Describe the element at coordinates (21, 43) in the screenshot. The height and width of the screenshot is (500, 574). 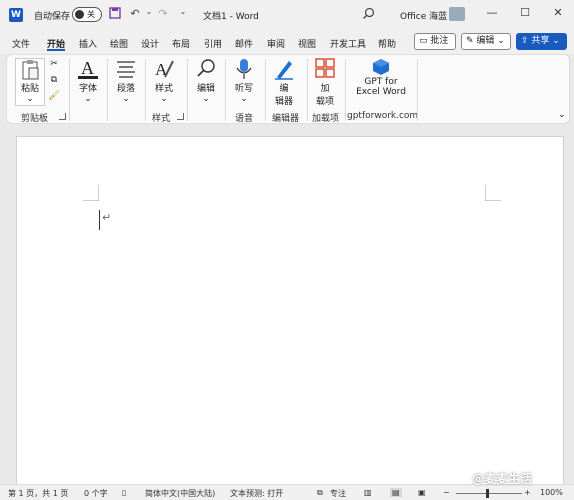
I see `tab-file: 文件` at that location.